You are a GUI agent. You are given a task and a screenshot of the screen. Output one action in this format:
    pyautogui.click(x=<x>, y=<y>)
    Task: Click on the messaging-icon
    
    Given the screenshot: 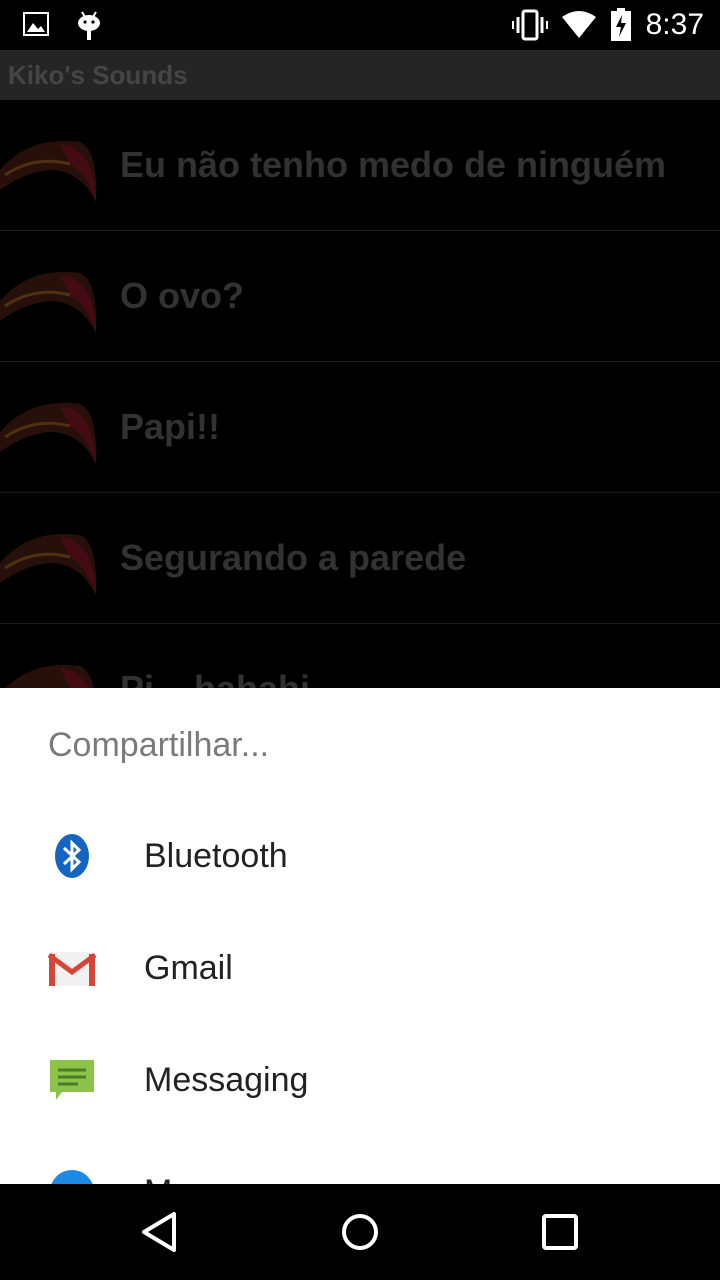 What is the action you would take?
    pyautogui.click(x=72, y=1080)
    